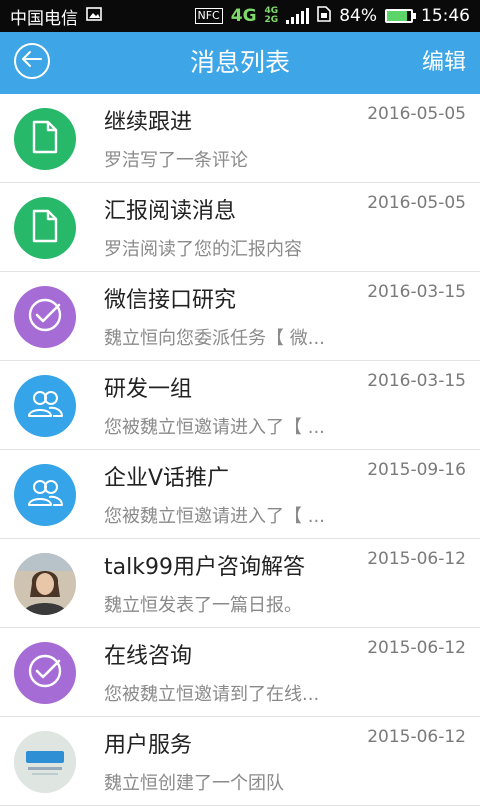 The image size is (480, 806). Describe the element at coordinates (167, 478) in the screenshot. I see `message-title: 企业V话推广` at that location.